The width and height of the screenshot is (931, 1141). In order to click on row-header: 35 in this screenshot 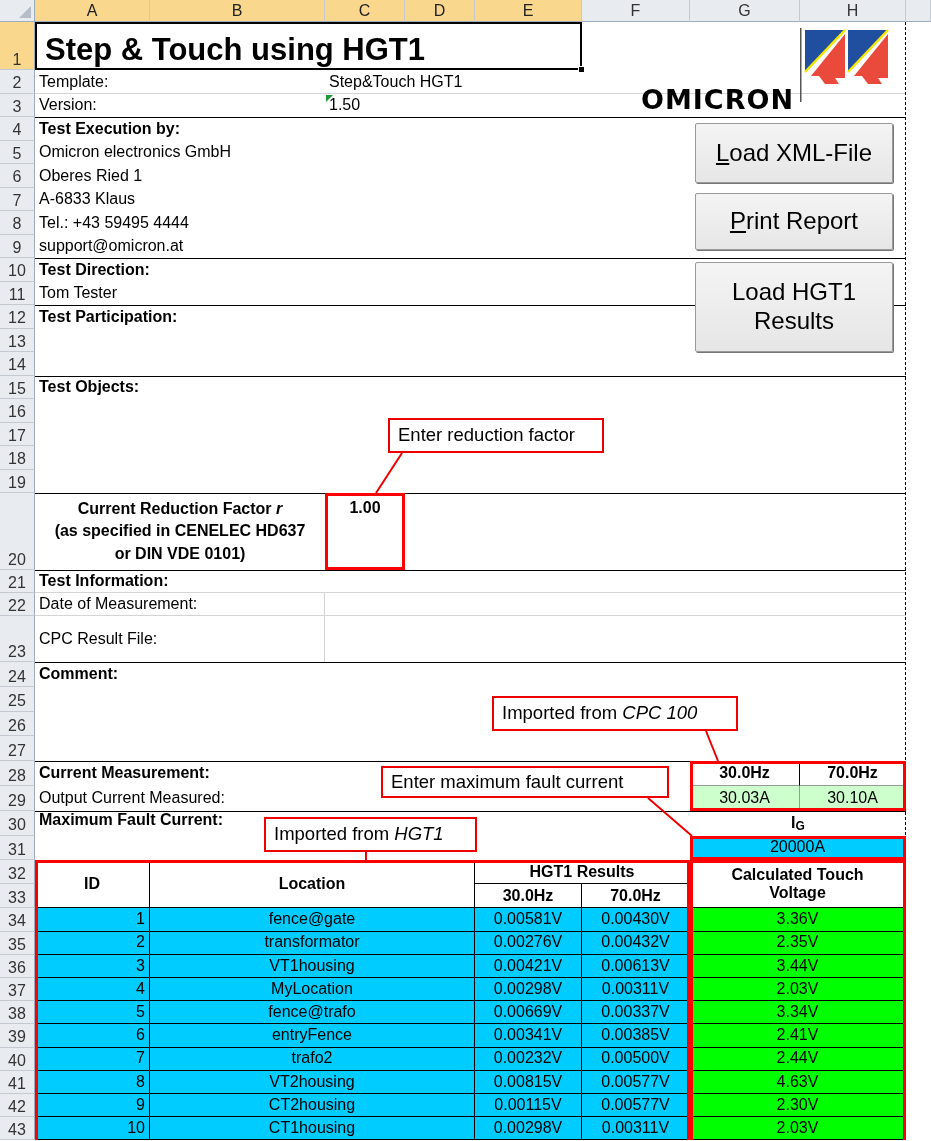, I will do `click(17, 943)`.